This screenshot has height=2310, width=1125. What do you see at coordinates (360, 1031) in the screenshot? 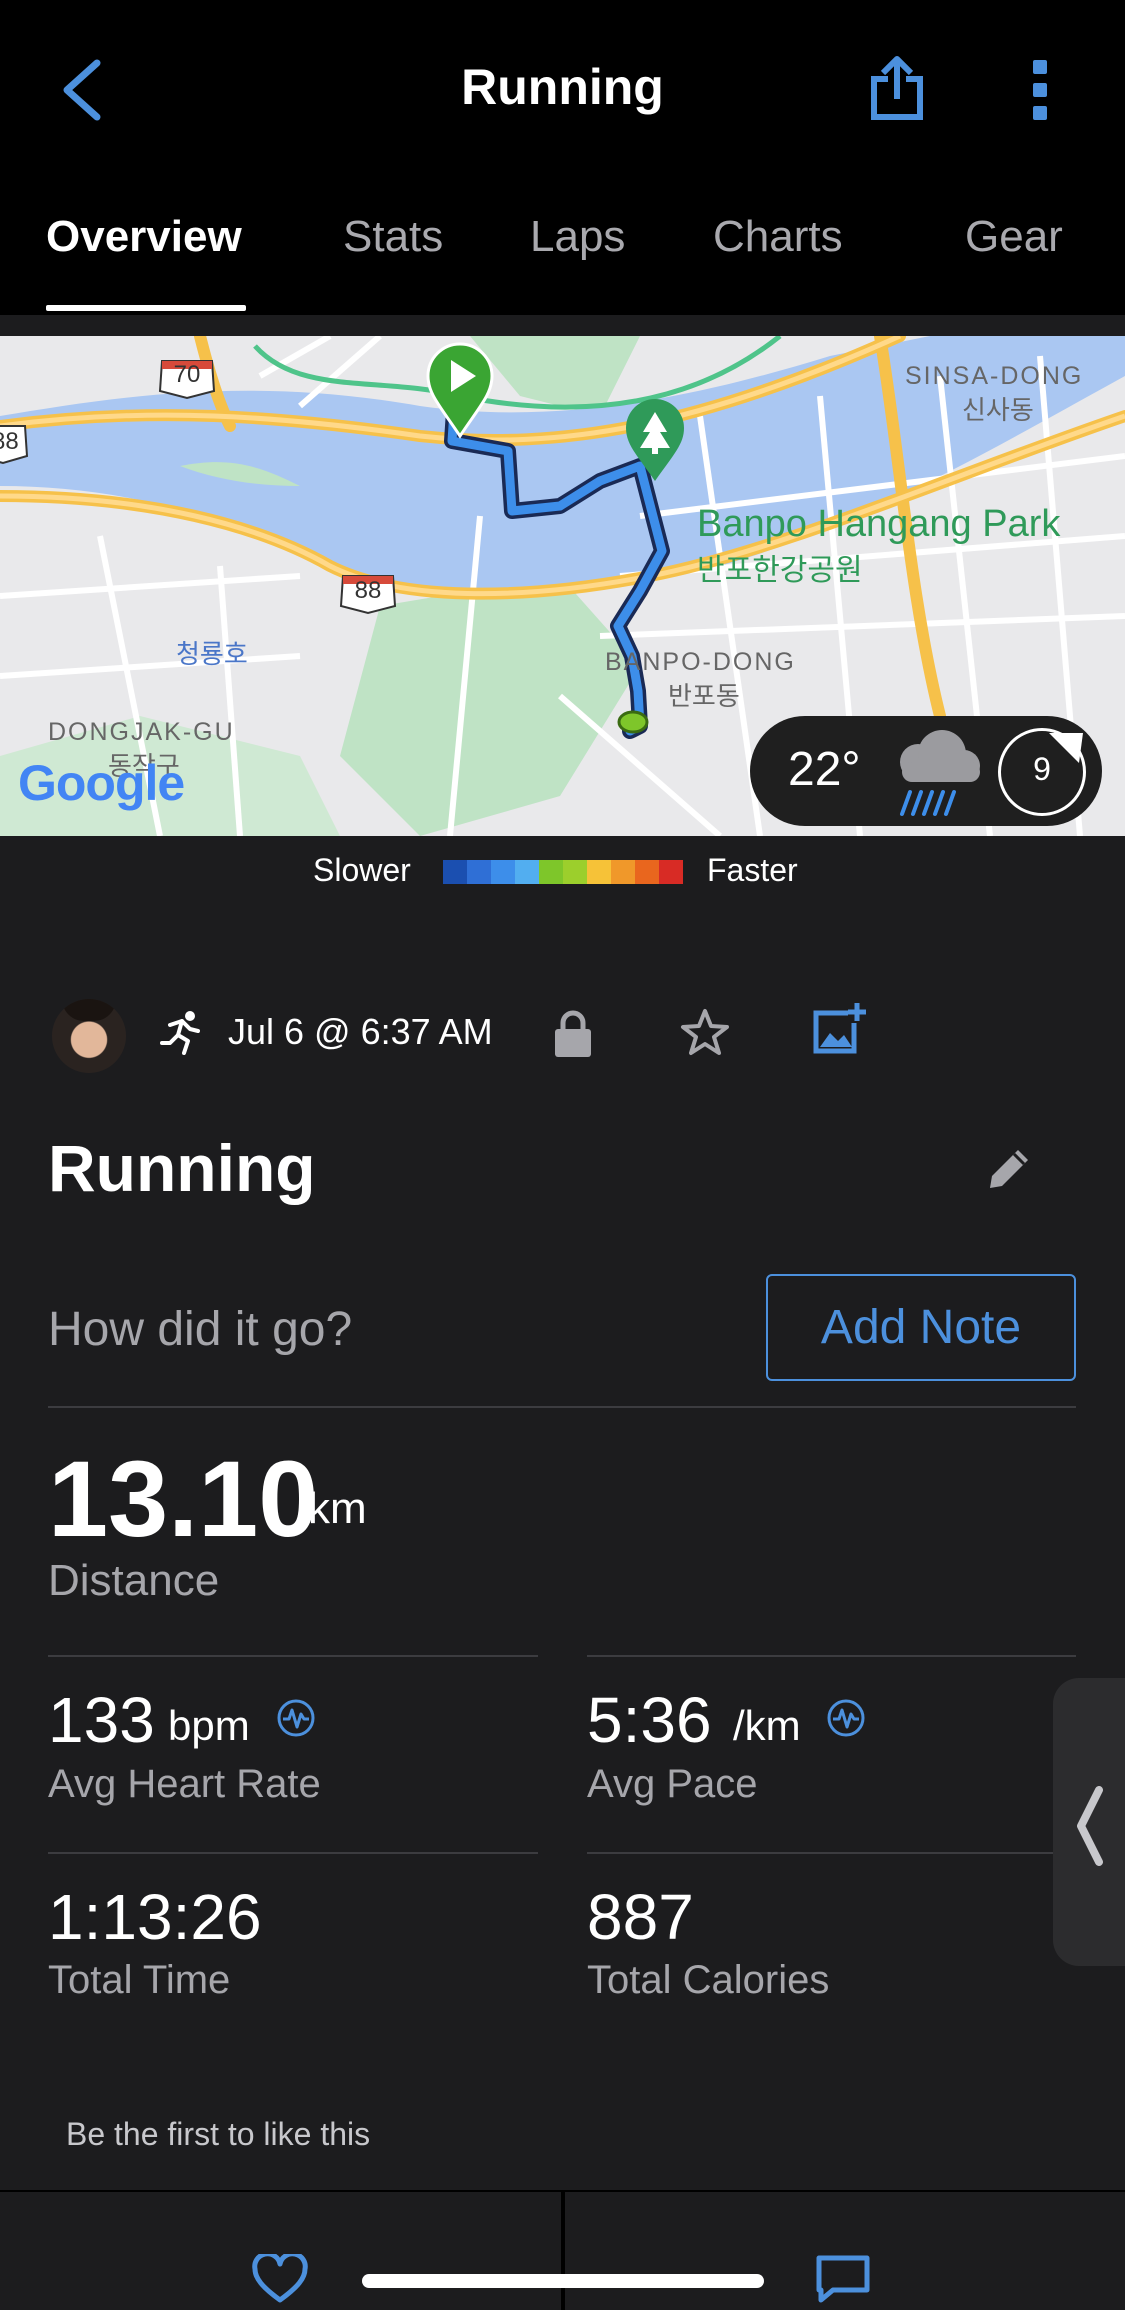
I see `activity-date: Jul 6 @ 6:37 AM` at bounding box center [360, 1031].